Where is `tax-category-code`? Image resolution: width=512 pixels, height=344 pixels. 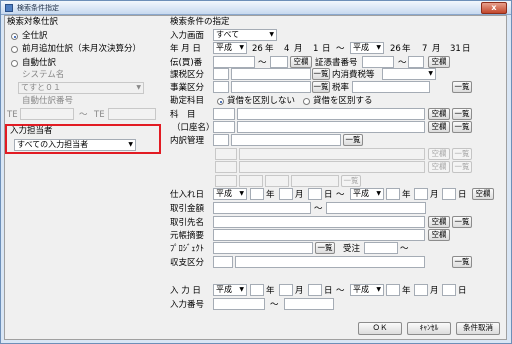 tax-category-code is located at coordinates (221, 74).